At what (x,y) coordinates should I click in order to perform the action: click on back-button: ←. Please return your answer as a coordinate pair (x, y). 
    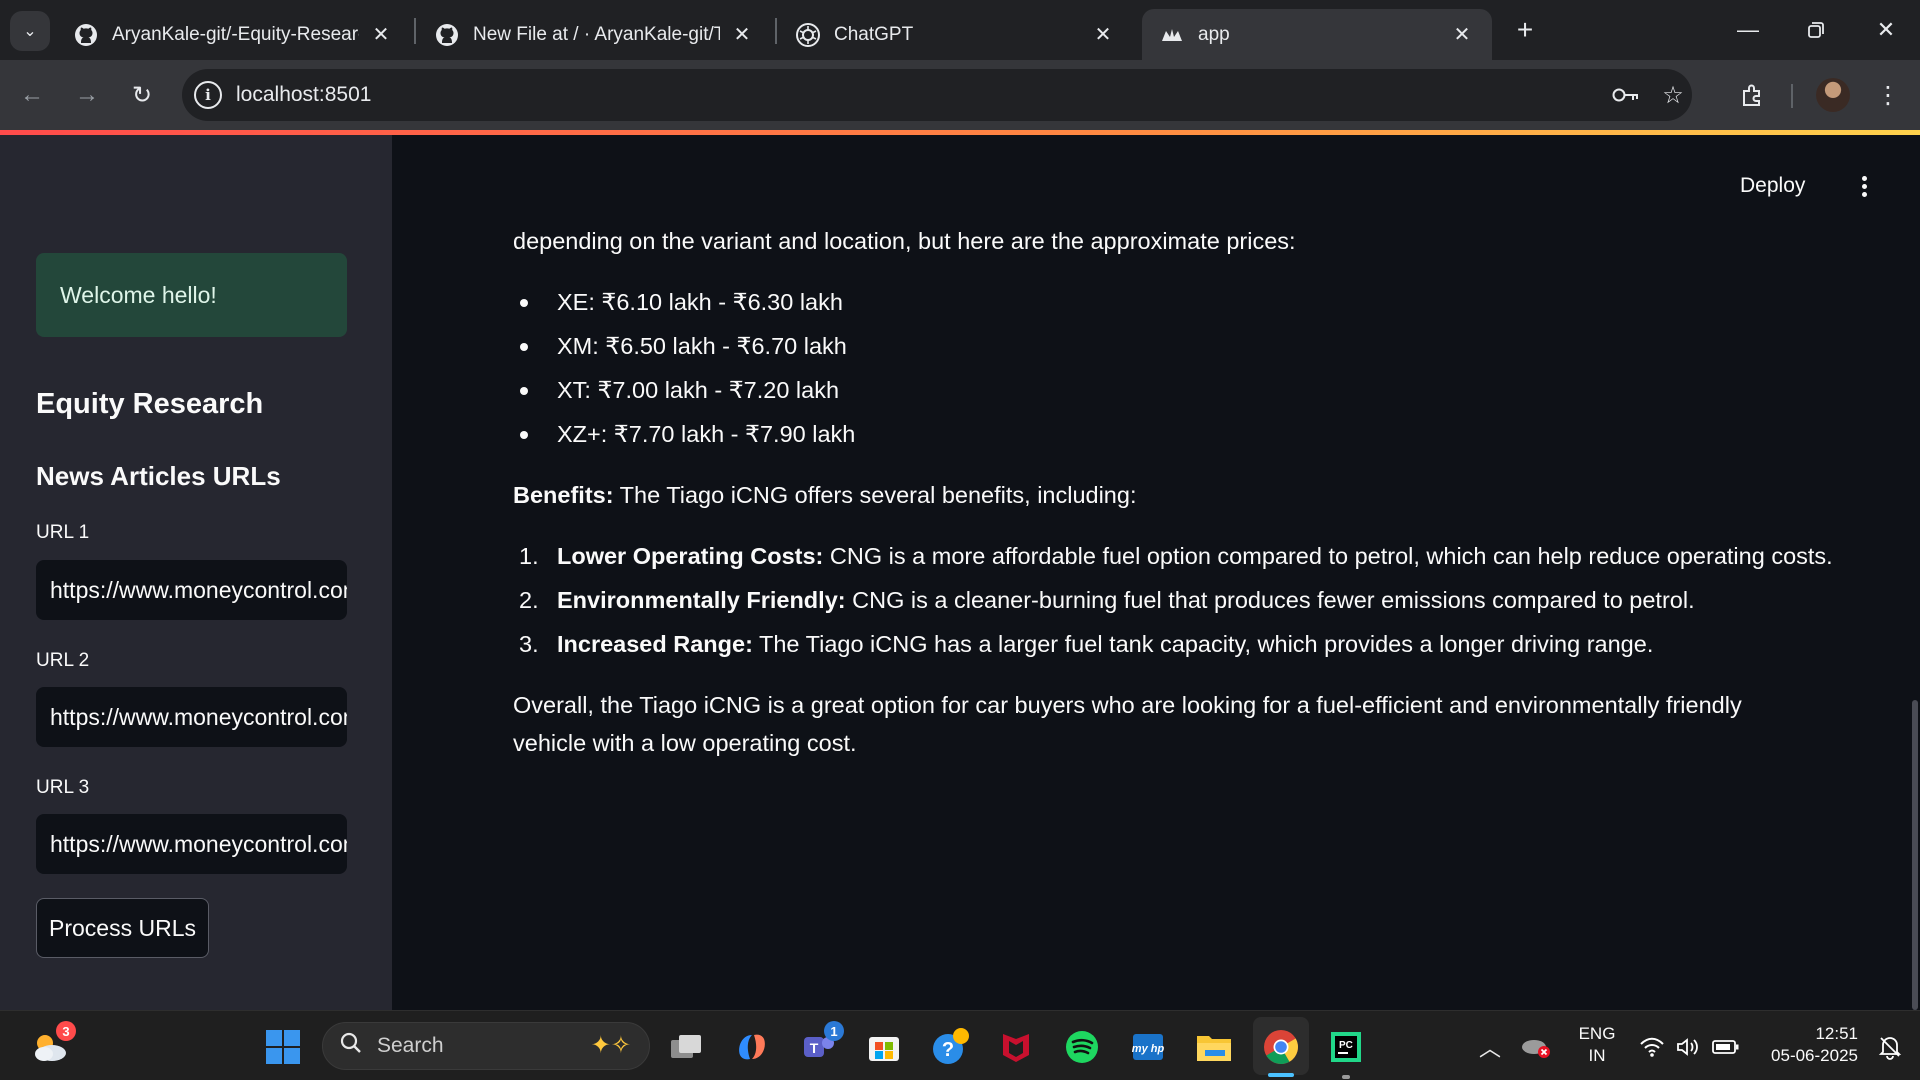
    Looking at the image, I should click on (32, 95).